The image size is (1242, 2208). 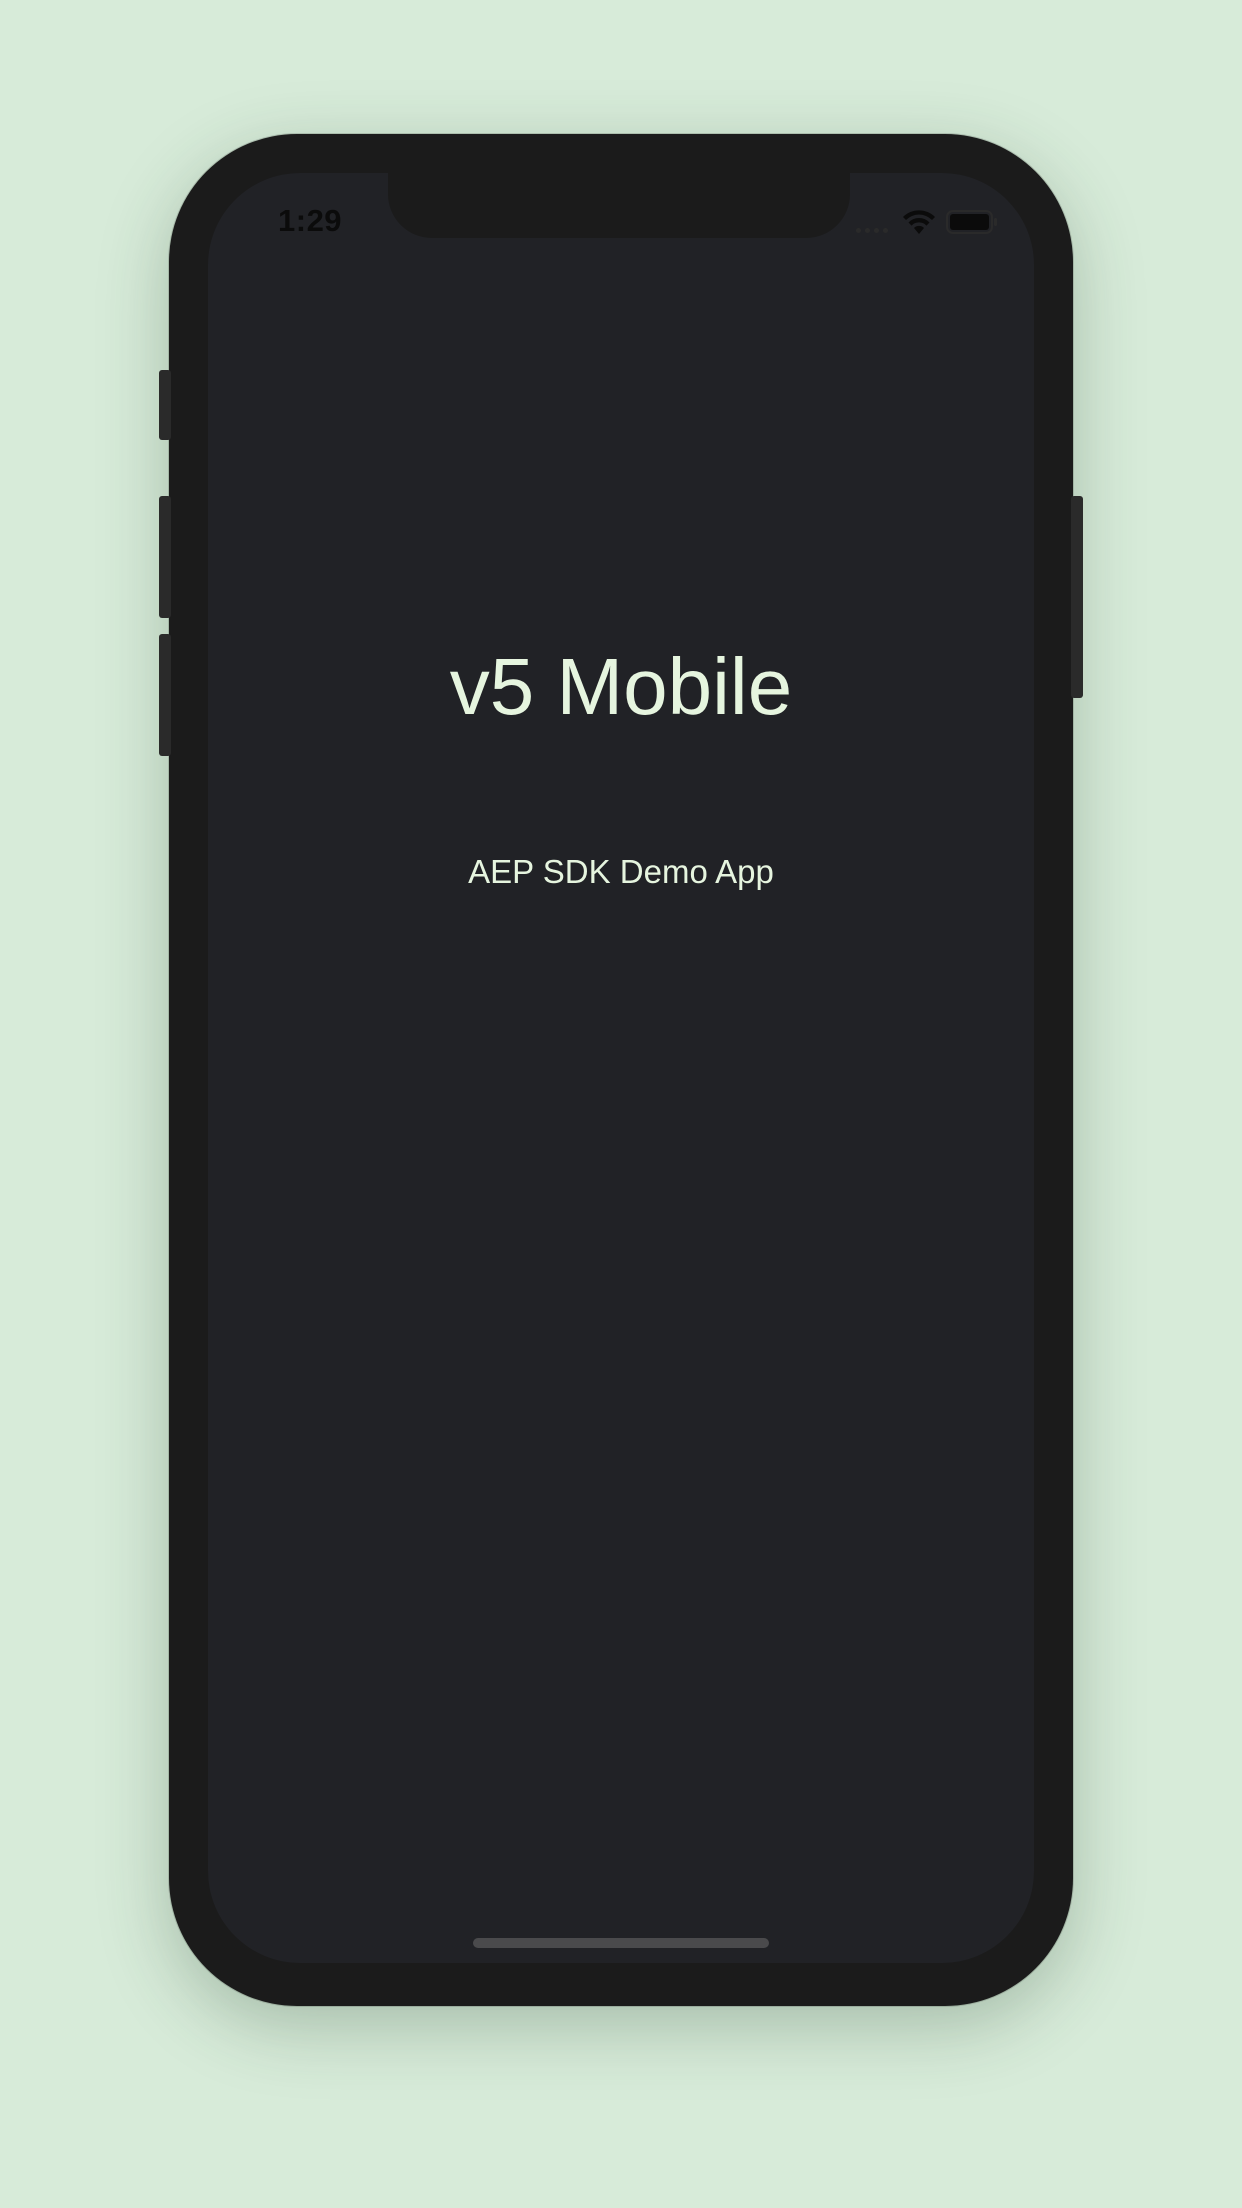 What do you see at coordinates (310, 220) in the screenshot?
I see `status-time: 1:29` at bounding box center [310, 220].